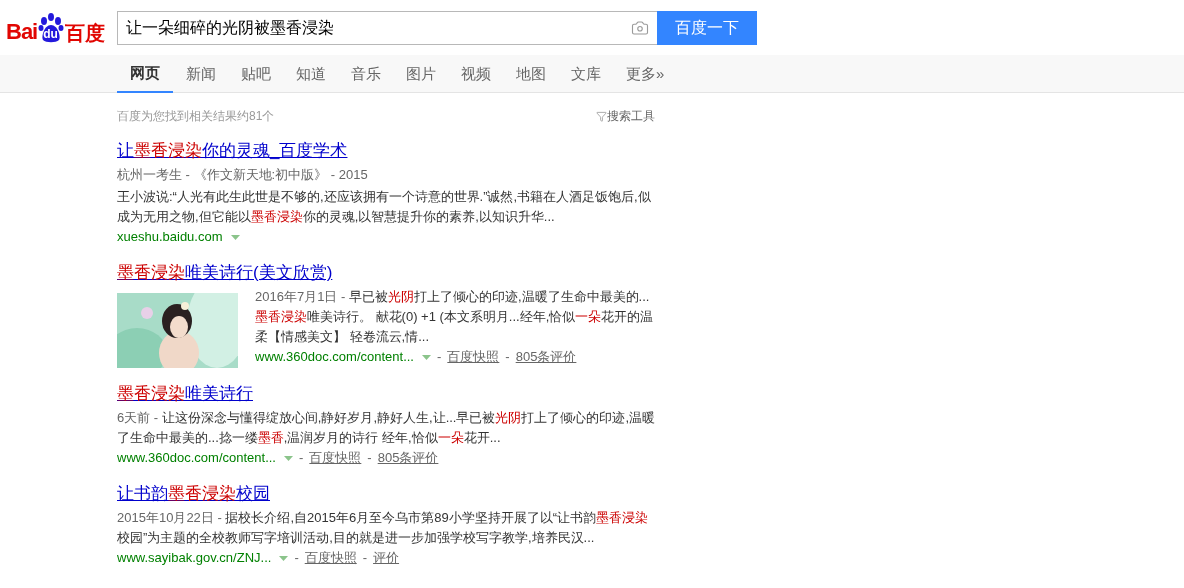 The image size is (1184, 588). What do you see at coordinates (201, 74) in the screenshot?
I see `nav-tab: 新闻` at bounding box center [201, 74].